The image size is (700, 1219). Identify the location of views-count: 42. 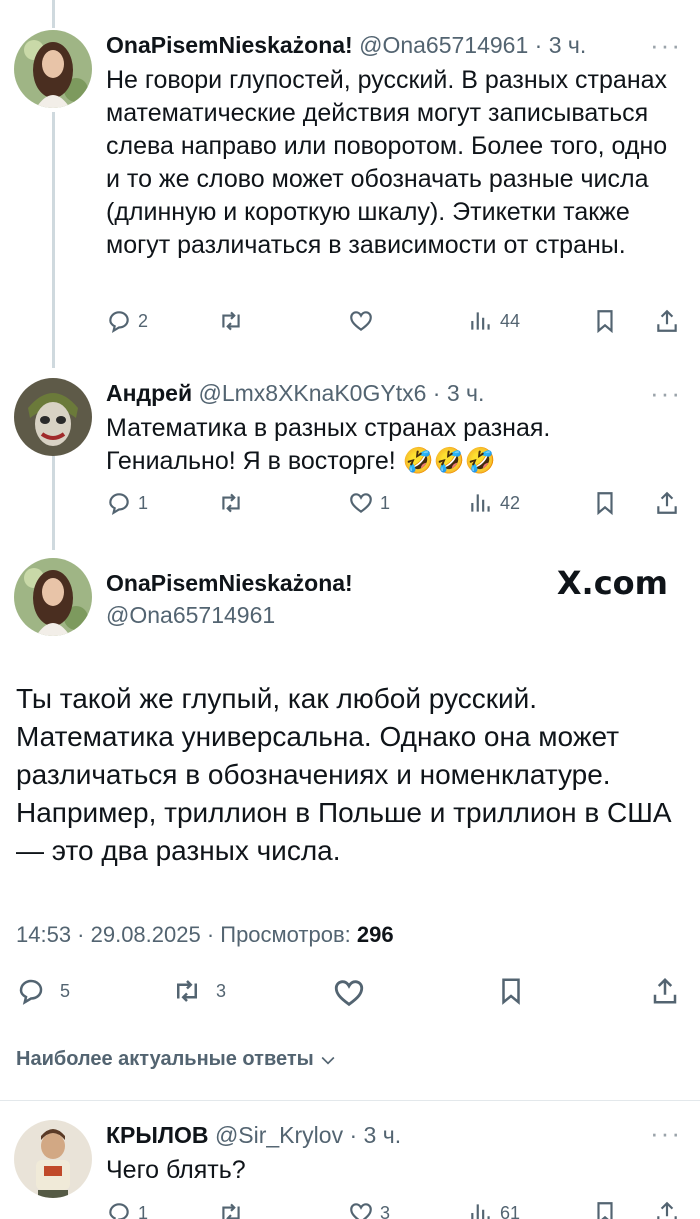
(510, 502).